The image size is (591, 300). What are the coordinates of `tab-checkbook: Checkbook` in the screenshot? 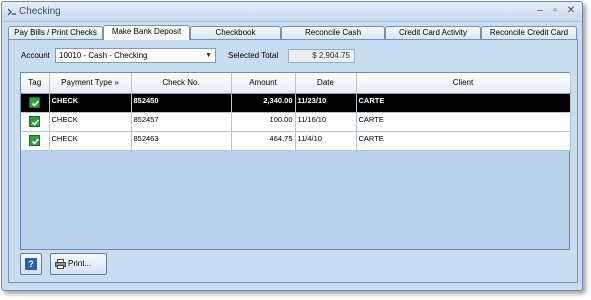 It's located at (235, 32).